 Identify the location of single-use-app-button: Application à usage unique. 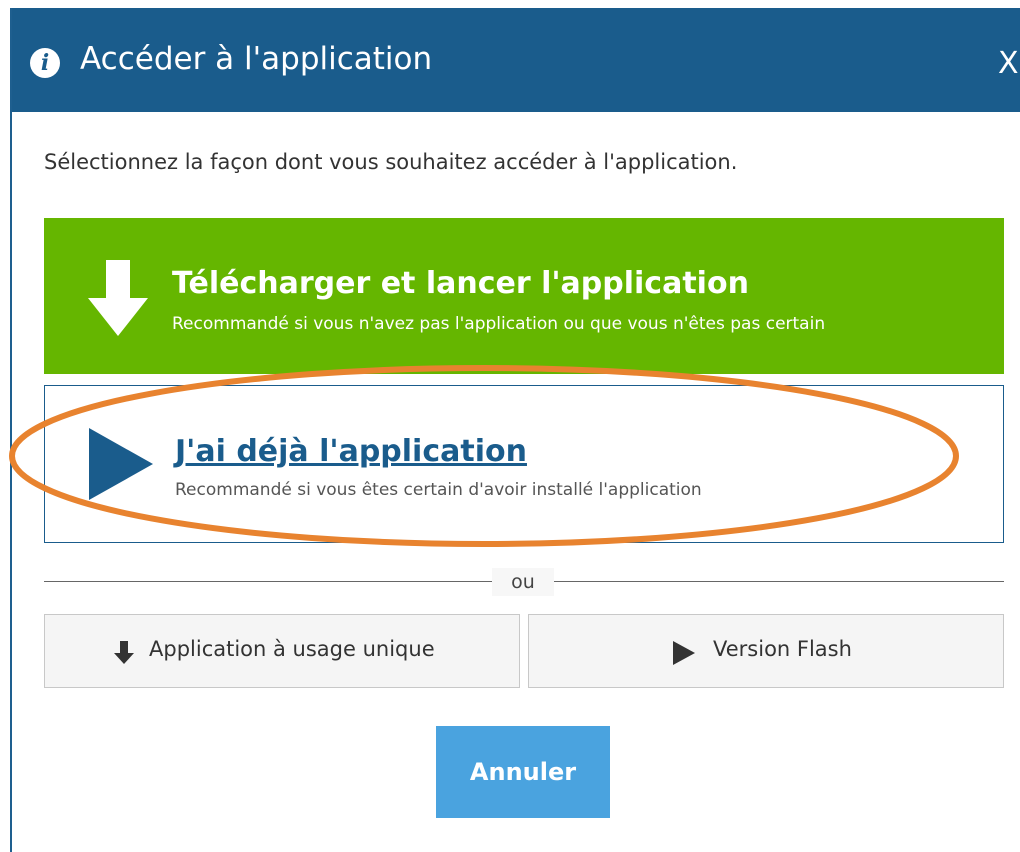
(282, 651).